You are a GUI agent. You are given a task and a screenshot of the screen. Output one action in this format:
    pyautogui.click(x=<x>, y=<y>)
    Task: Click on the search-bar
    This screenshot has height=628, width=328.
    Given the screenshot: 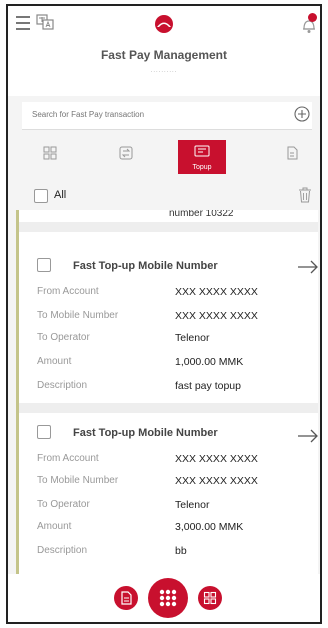 What is the action you would take?
    pyautogui.click(x=167, y=116)
    